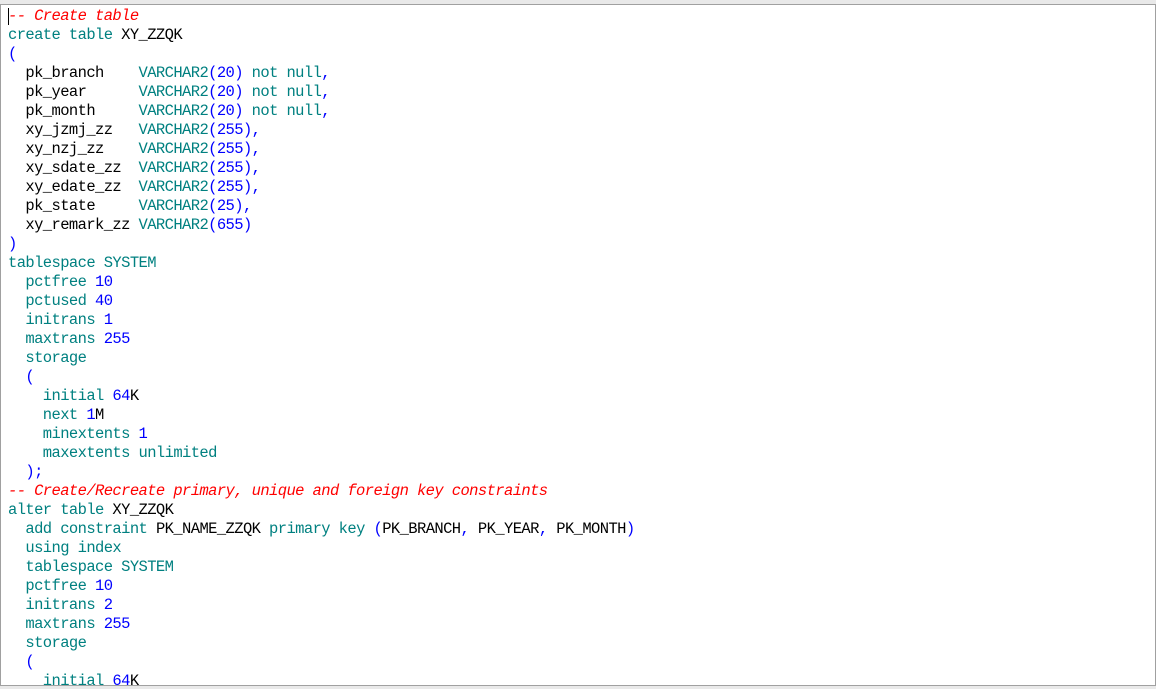 The width and height of the screenshot is (1156, 689). What do you see at coordinates (73, 187) in the screenshot?
I see `code-token: xy_edate_zz` at bounding box center [73, 187].